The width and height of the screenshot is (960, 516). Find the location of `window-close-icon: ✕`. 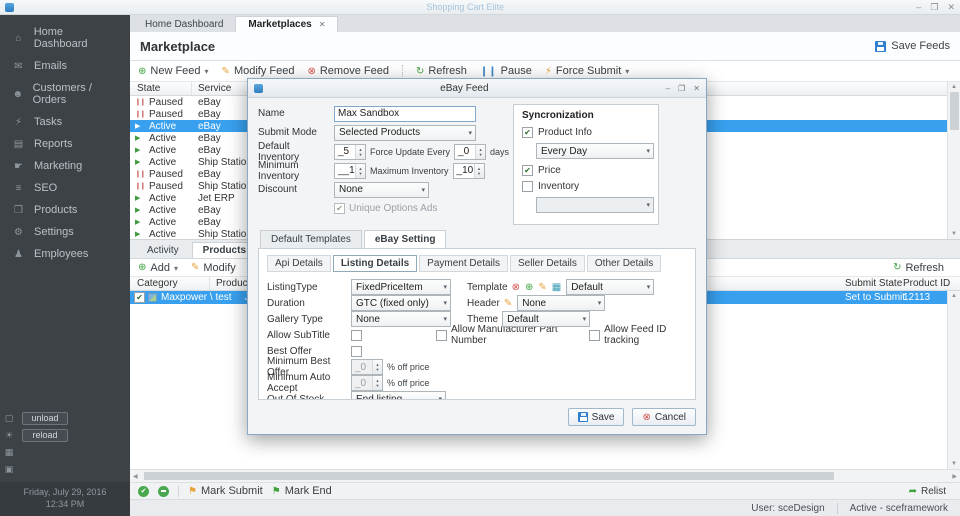

window-close-icon: ✕ is located at coordinates (951, 7).